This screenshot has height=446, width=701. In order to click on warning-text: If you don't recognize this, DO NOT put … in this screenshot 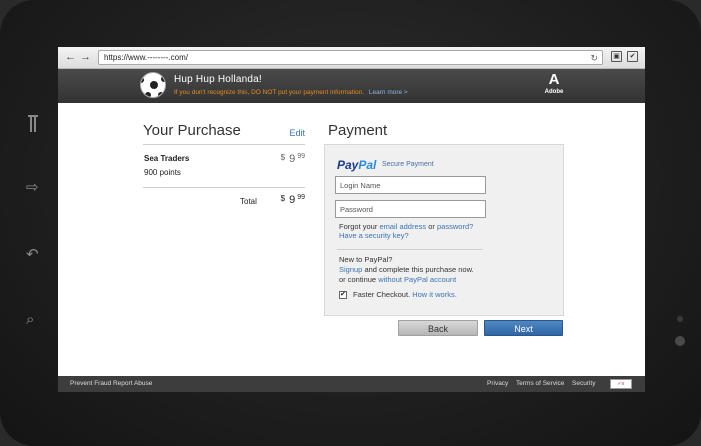, I will do `click(269, 92)`.